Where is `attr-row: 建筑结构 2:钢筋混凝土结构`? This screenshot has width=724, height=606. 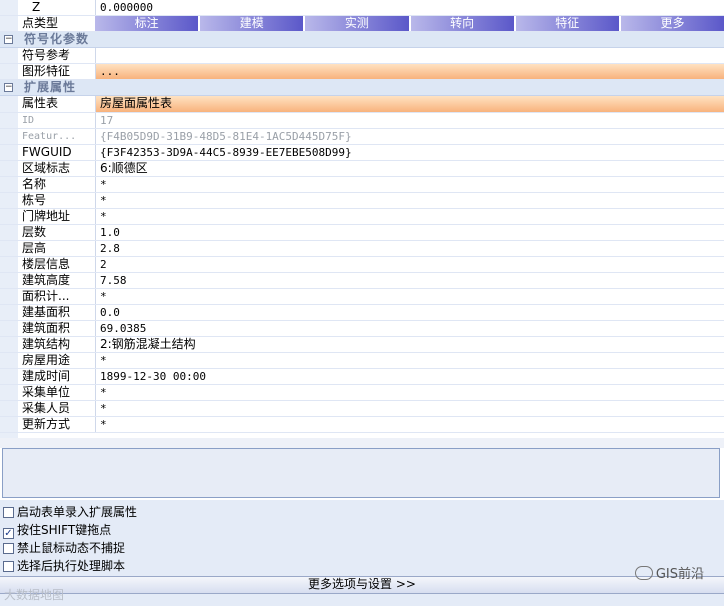 attr-row: 建筑结构 2:钢筋混凝土结构 is located at coordinates (362, 345).